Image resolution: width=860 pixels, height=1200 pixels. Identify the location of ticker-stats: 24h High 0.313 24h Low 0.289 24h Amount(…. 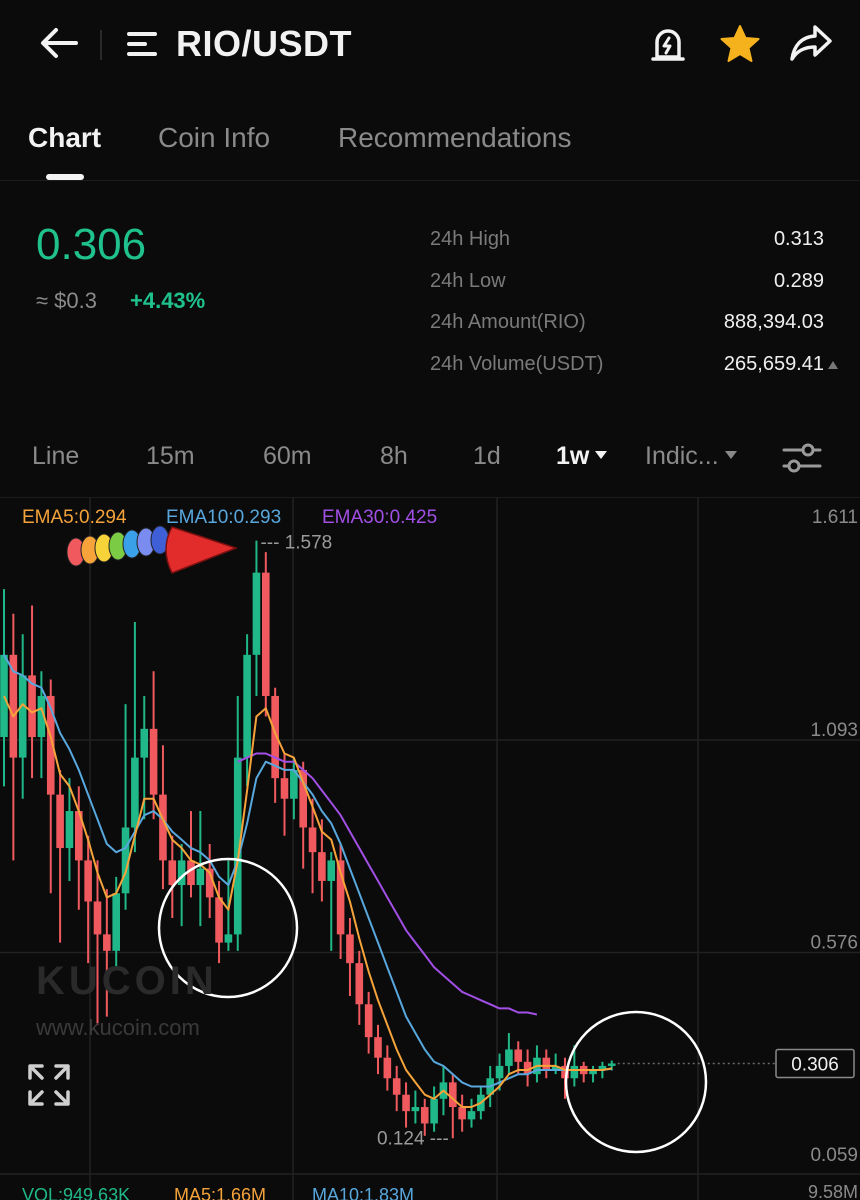
(634, 311).